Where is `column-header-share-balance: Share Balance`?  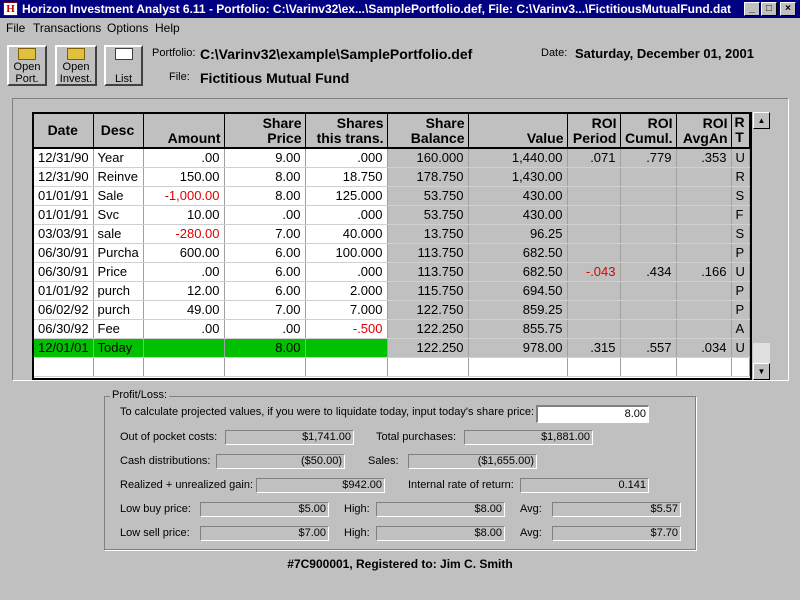
column-header-share-balance: Share Balance is located at coordinates (428, 131).